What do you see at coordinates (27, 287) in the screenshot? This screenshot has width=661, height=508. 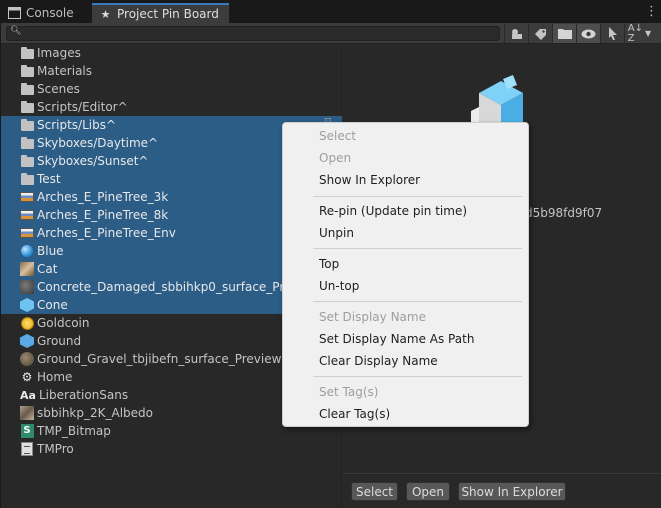 I see `concrete-texture-icon` at bounding box center [27, 287].